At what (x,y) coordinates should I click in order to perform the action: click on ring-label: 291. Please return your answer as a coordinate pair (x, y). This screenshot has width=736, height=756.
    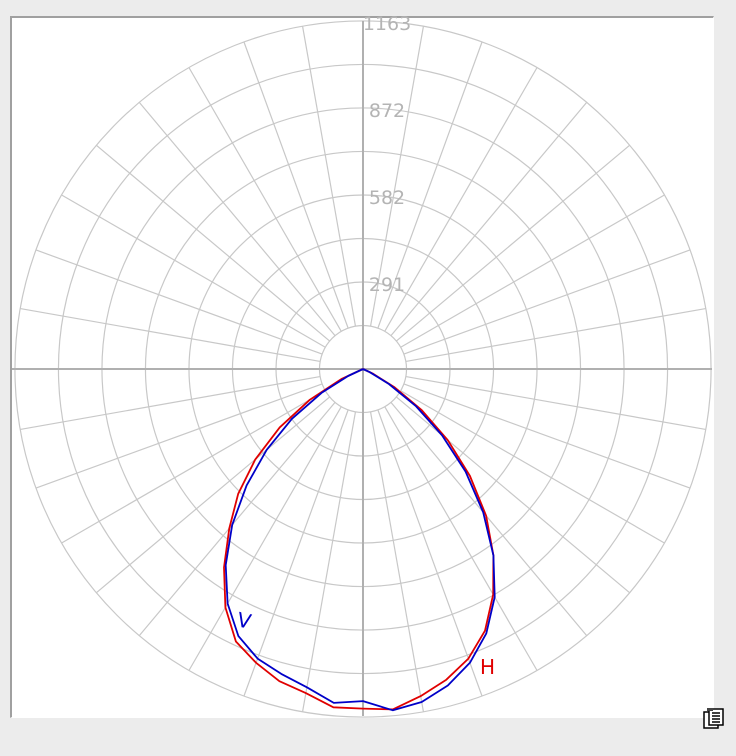
    Looking at the image, I should click on (387, 285).